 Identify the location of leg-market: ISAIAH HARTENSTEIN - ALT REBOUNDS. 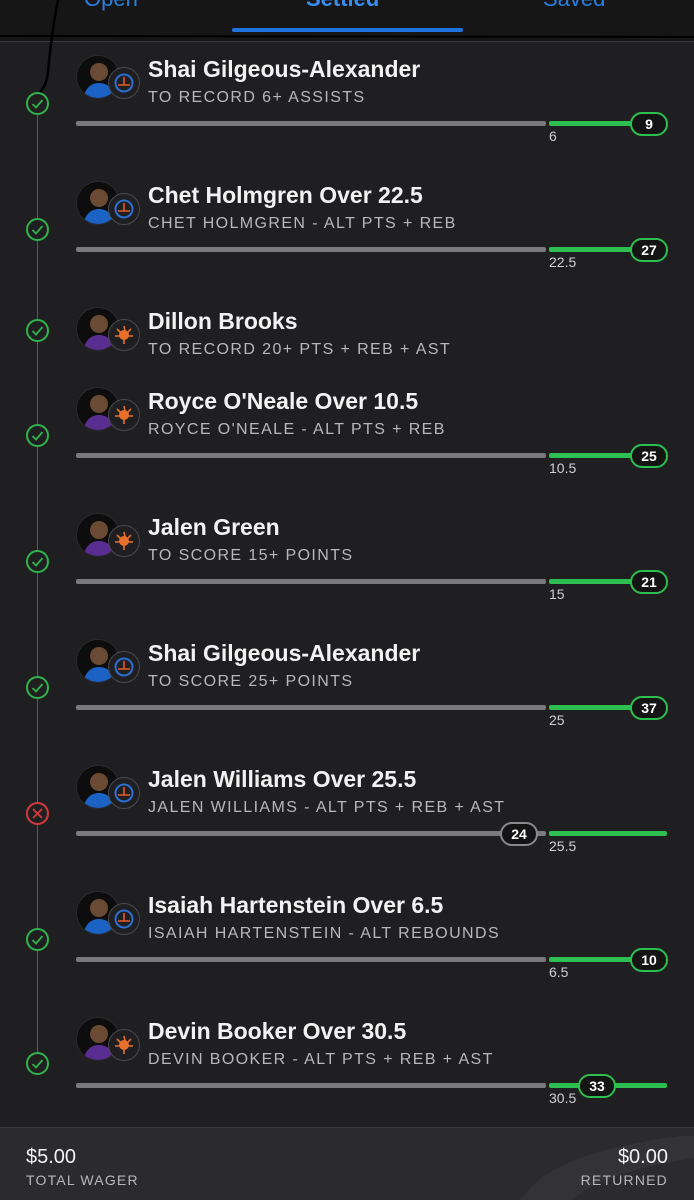
(324, 933).